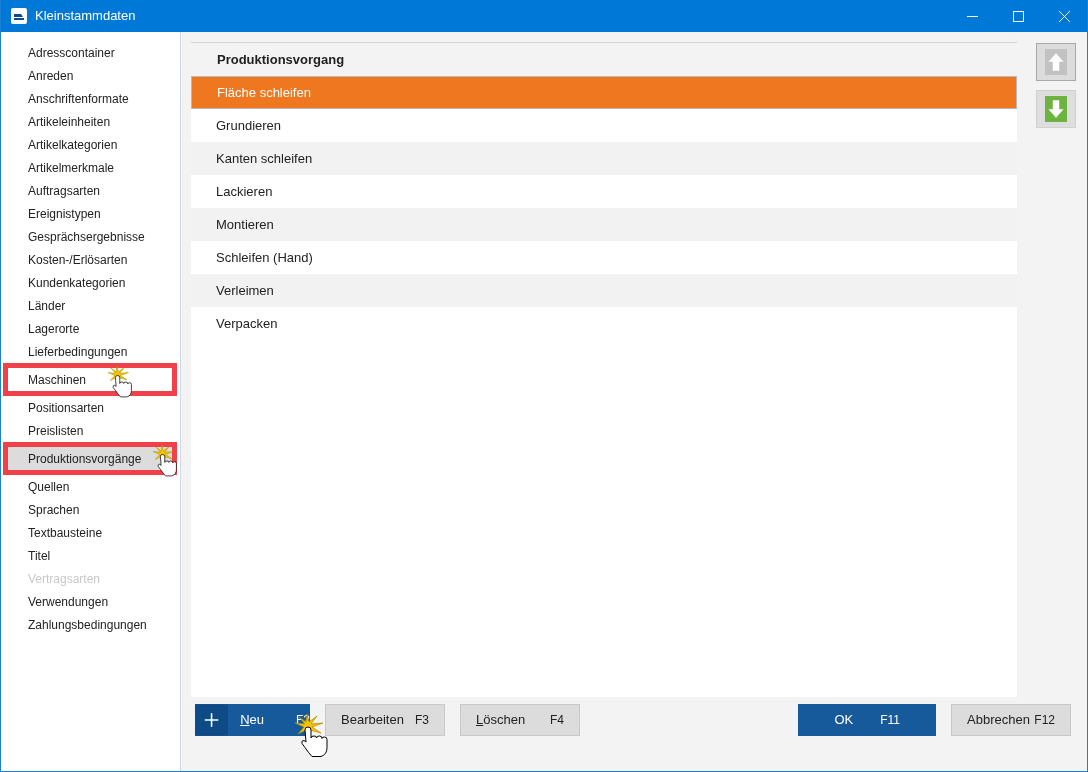  What do you see at coordinates (1018, 16) in the screenshot?
I see `maximize-icon` at bounding box center [1018, 16].